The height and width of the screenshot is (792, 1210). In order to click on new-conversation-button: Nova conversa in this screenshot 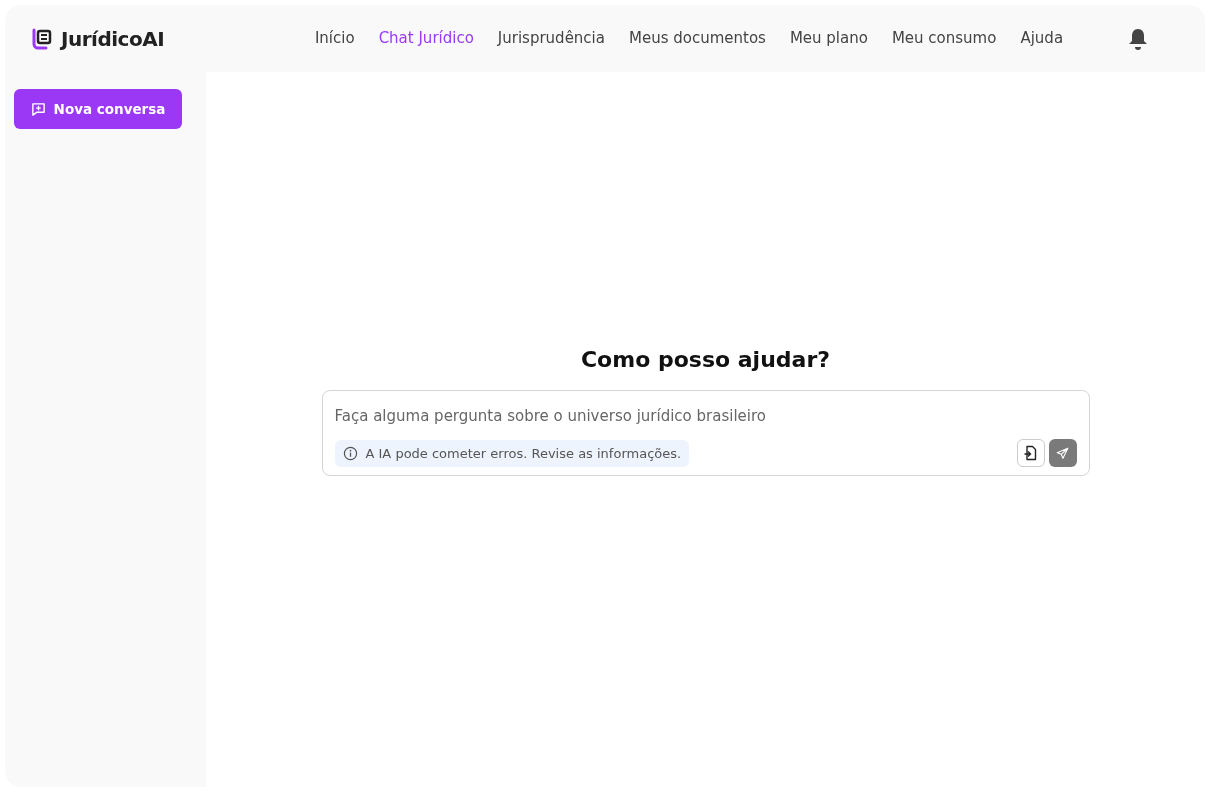, I will do `click(98, 109)`.